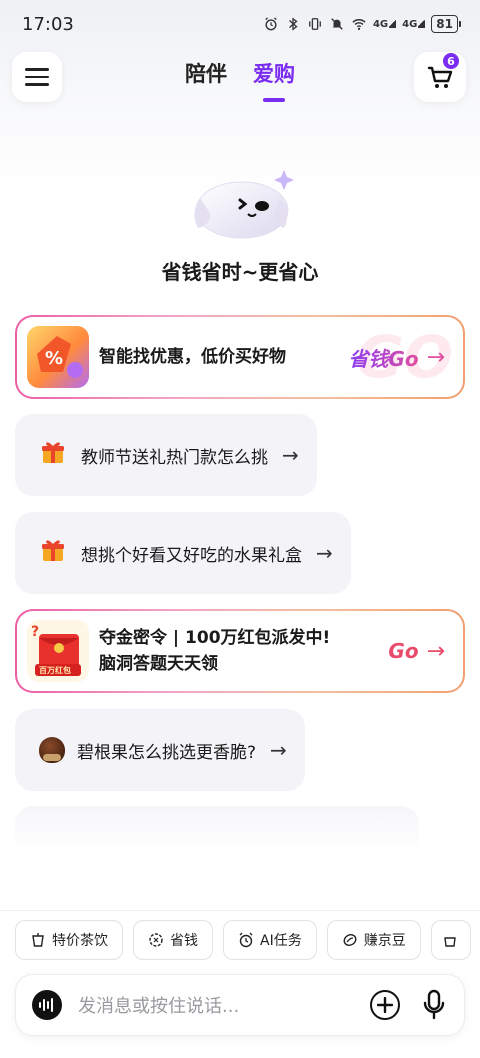 Image resolution: width=480 pixels, height=1058 pixels. What do you see at coordinates (214, 651) in the screenshot?
I see `promo-text-block: 夺金密令 | 100万红包派发中! 脑洞答题天天领` at bounding box center [214, 651].